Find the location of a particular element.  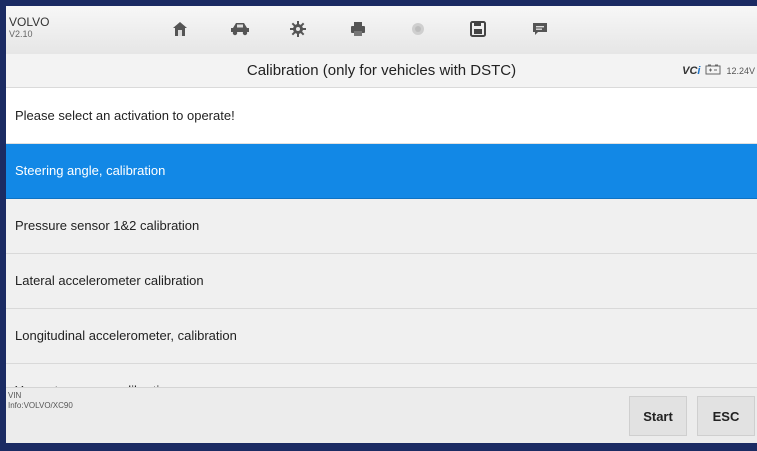

vci-connection-indicator: VCi is located at coordinates (691, 70).